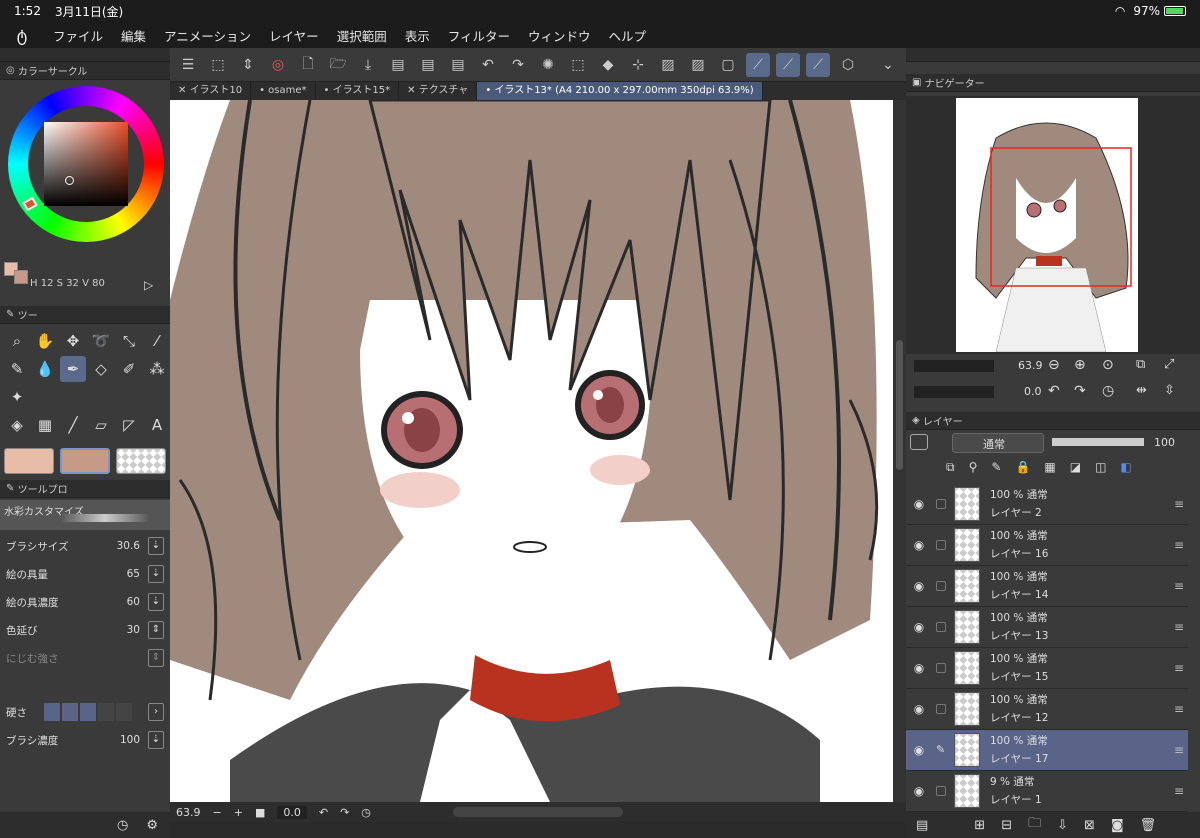 Image resolution: width=1200 pixels, height=838 pixels. I want to click on navigator-panel, so click(1053, 225).